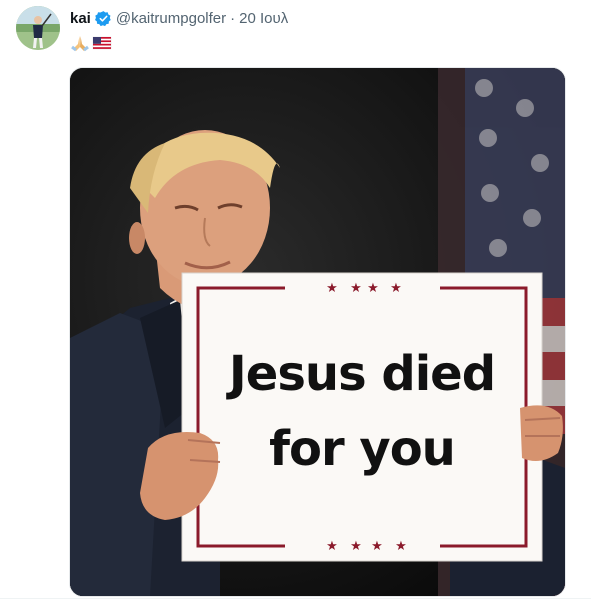 The width and height of the screenshot is (591, 600). Describe the element at coordinates (103, 18) in the screenshot. I see `verified-badge-icon` at that location.